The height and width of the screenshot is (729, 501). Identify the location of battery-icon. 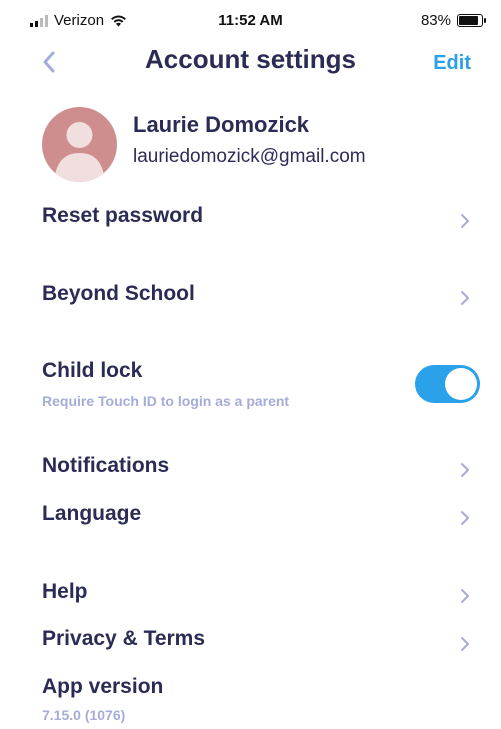
(471, 20).